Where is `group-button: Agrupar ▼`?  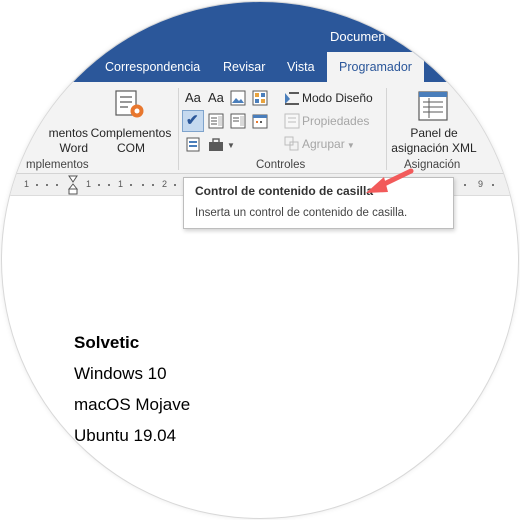
group-button: Agrupar ▼ is located at coordinates (328, 145).